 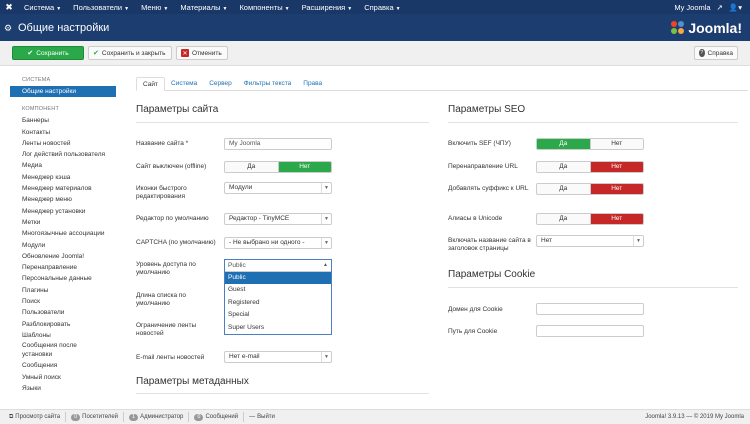 What do you see at coordinates (712, 7) in the screenshot?
I see `topnav-right: My Joomla ↗ 👤▾` at bounding box center [712, 7].